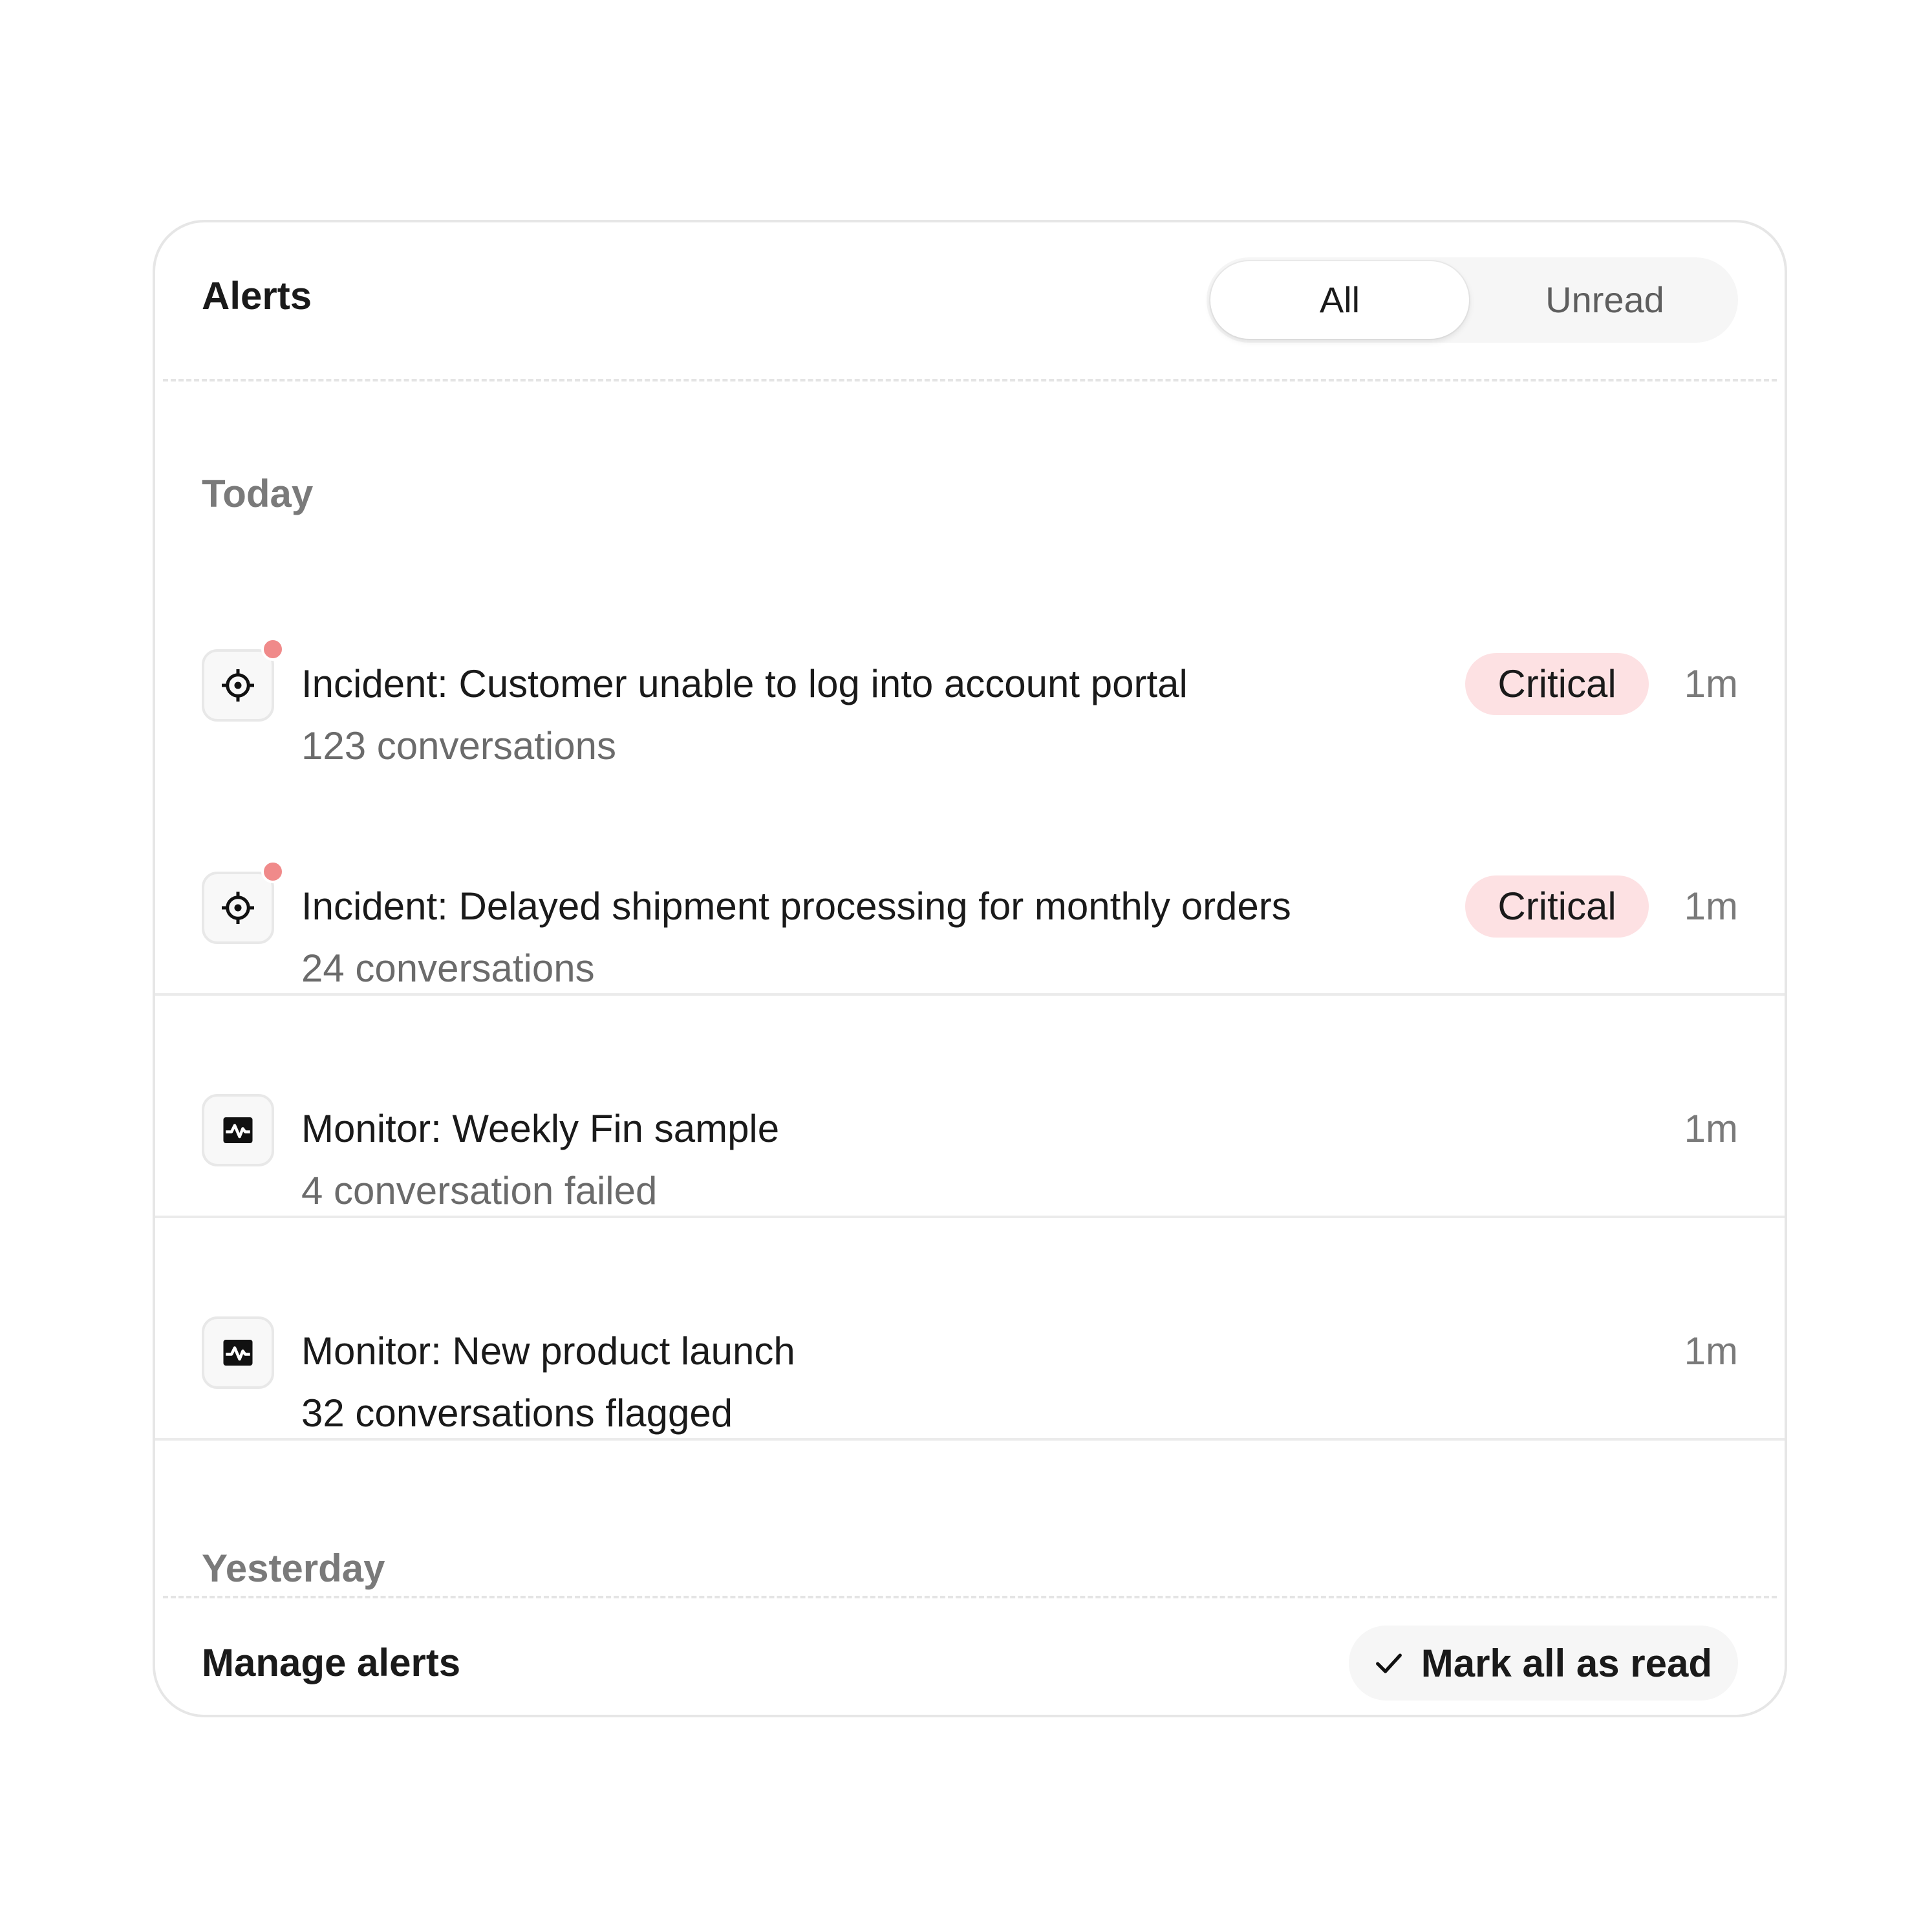 The height and width of the screenshot is (1932, 1932). What do you see at coordinates (293, 1568) in the screenshot?
I see `section-label-yesterday: Yesterday` at bounding box center [293, 1568].